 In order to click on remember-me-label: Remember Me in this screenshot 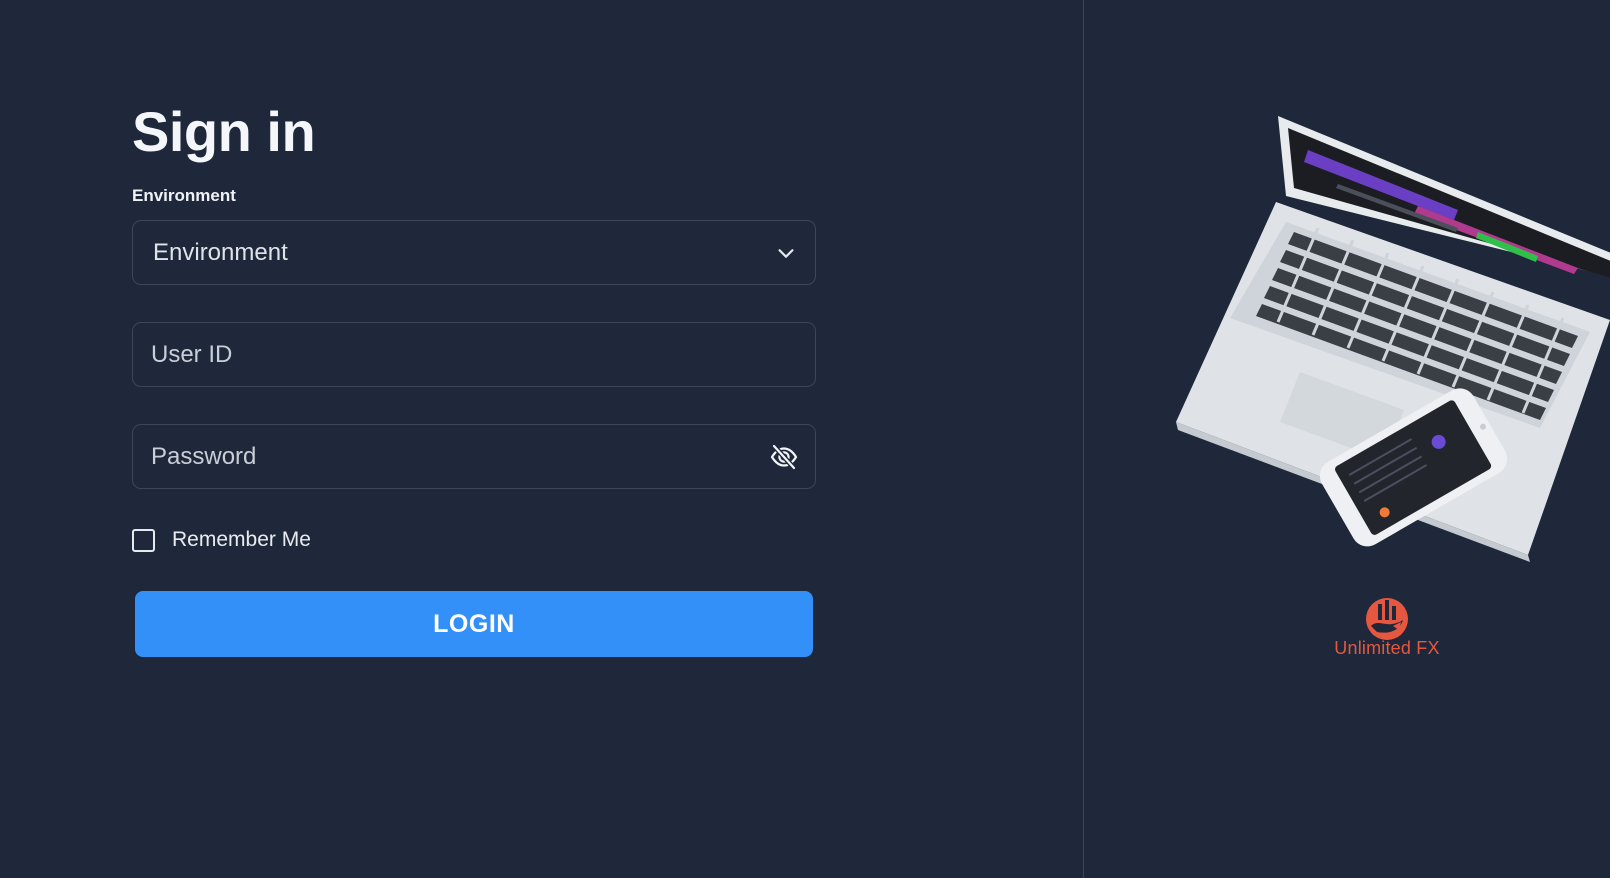, I will do `click(241, 540)`.